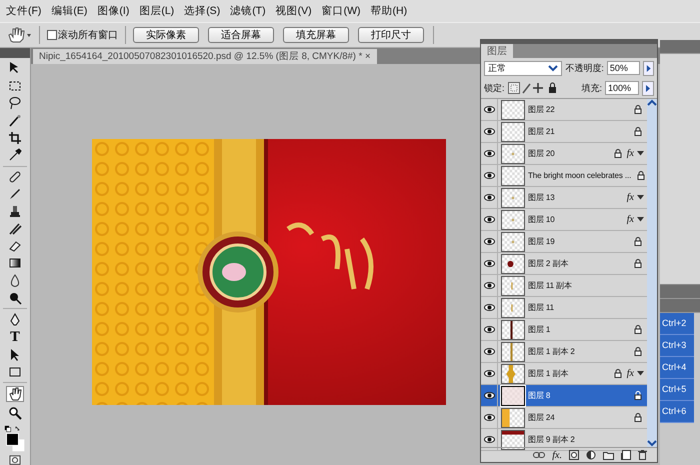 The image size is (700, 465). Describe the element at coordinates (497, 51) in the screenshot. I see `panel-tab: 图层` at that location.